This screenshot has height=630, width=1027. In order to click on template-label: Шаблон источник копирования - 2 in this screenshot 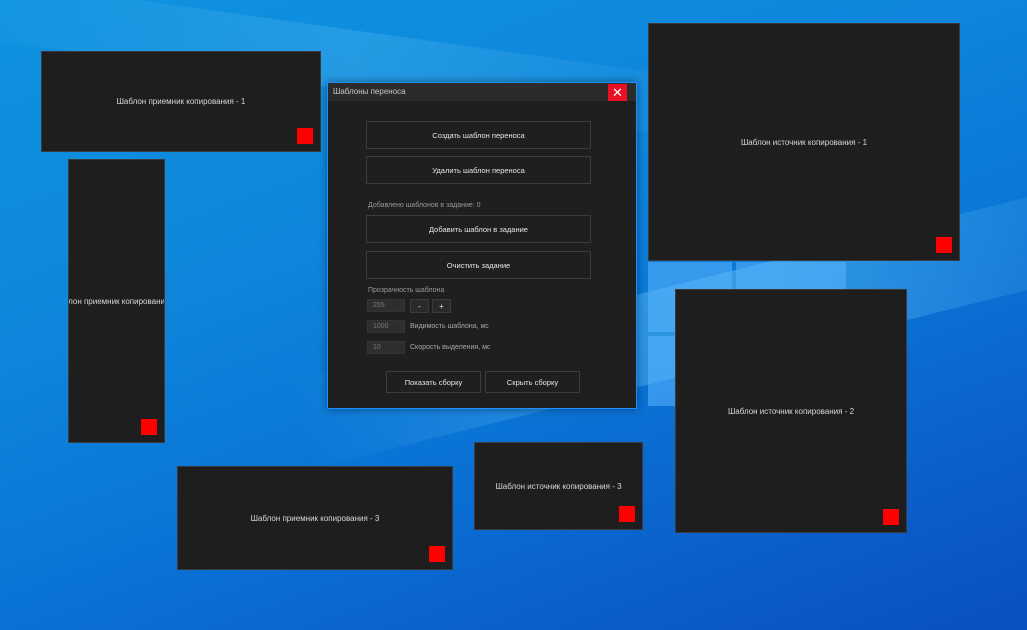, I will do `click(791, 411)`.